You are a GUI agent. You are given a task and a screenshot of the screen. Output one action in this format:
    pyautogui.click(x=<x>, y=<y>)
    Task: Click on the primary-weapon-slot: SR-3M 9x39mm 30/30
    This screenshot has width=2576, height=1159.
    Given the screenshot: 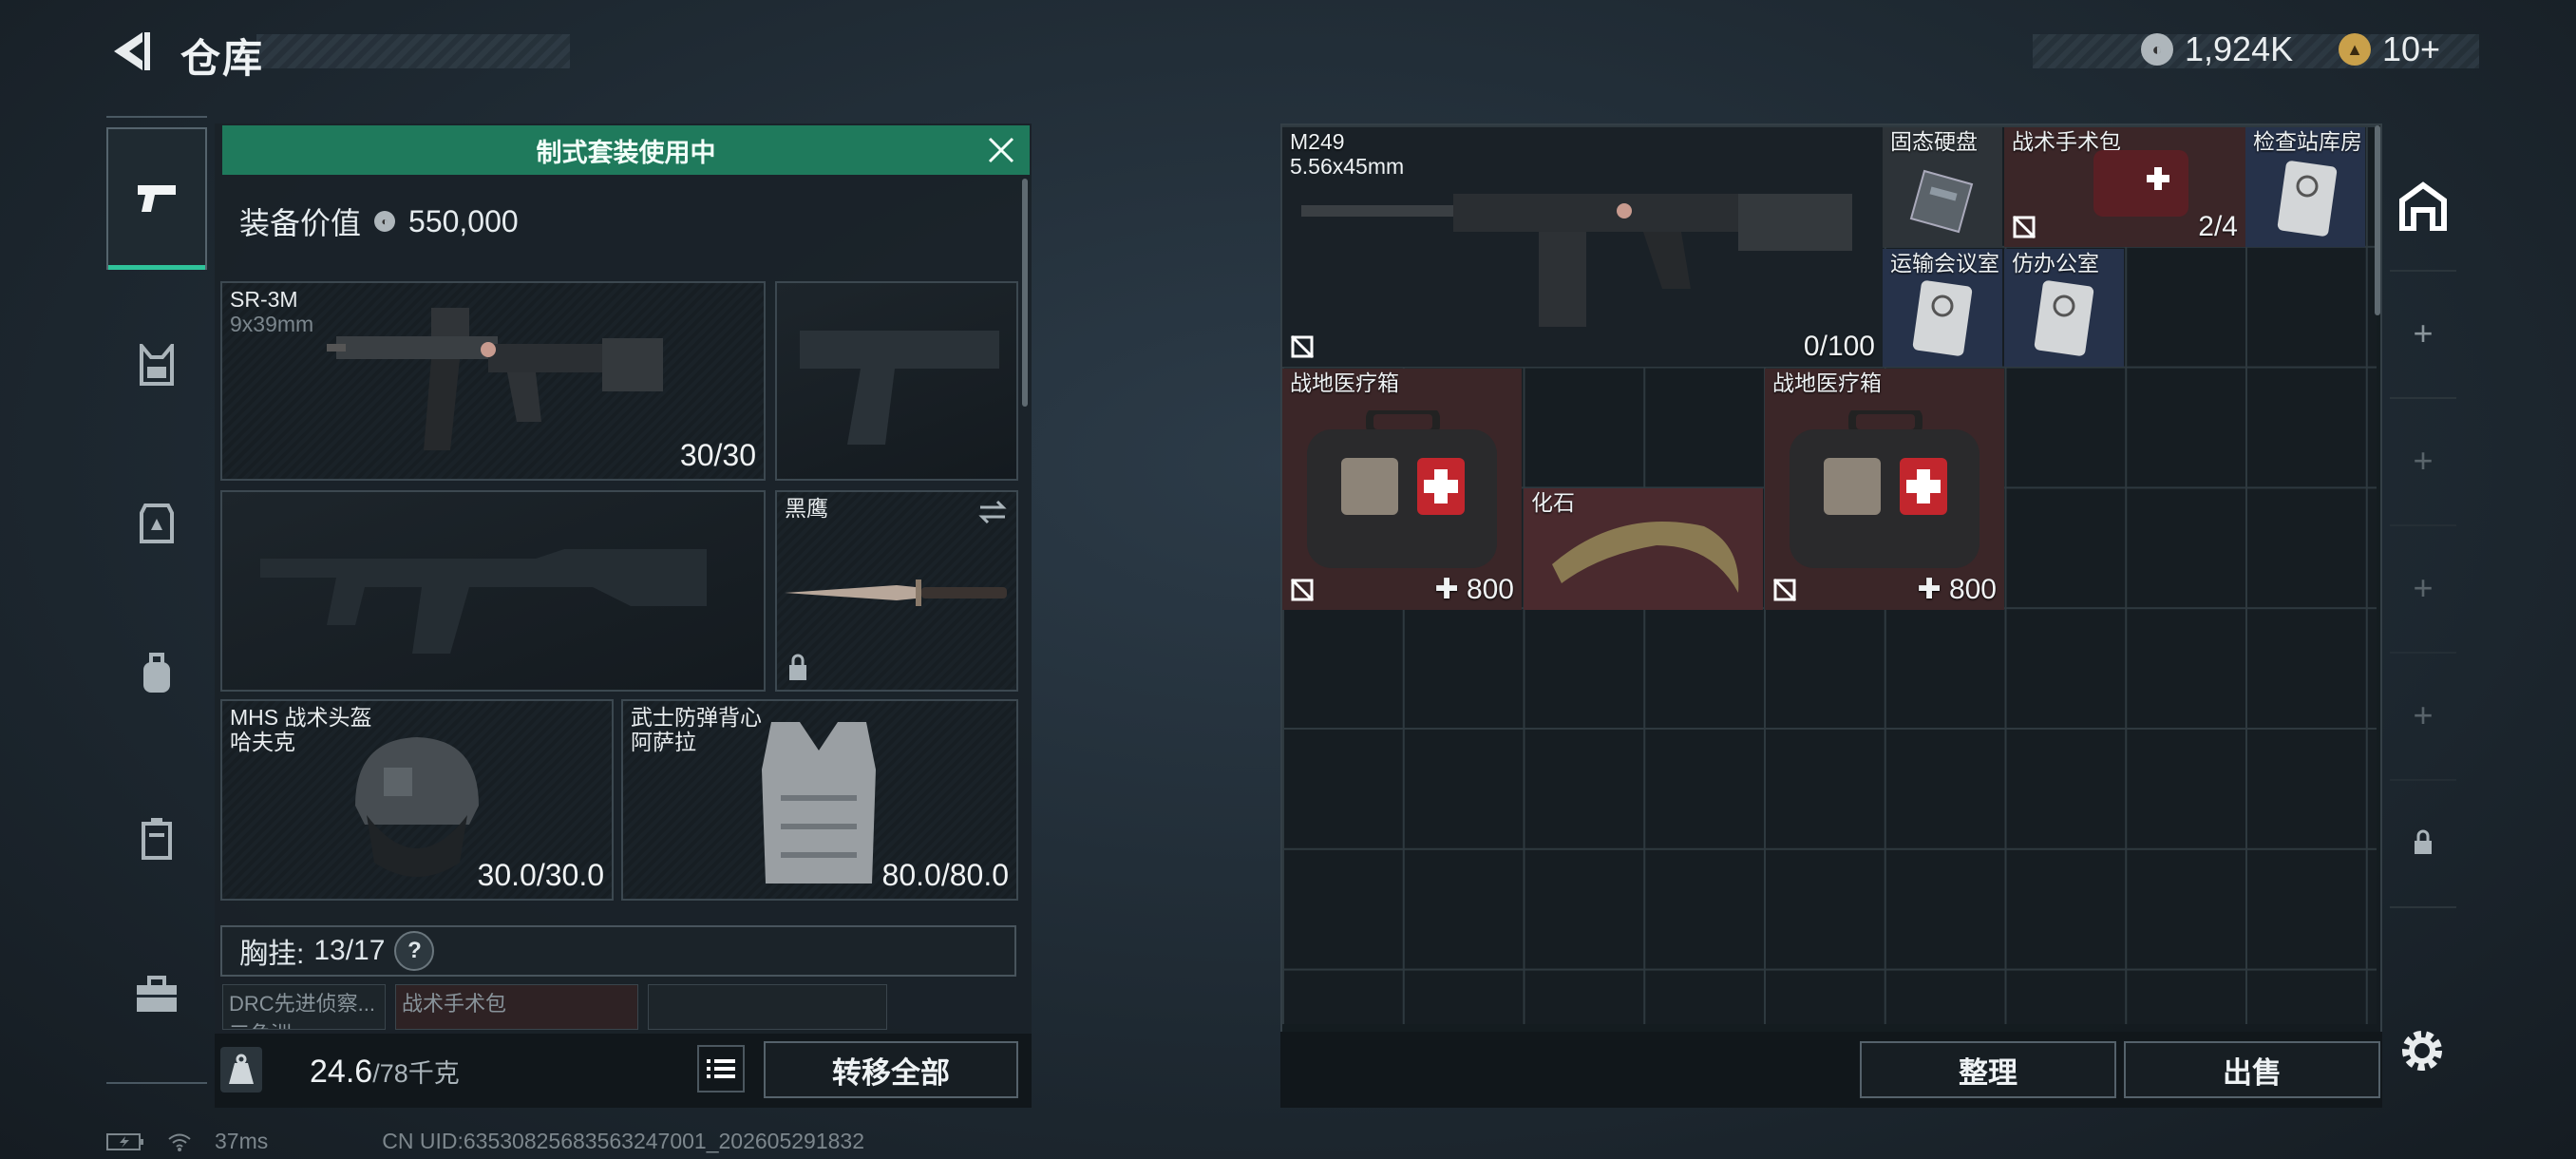 What is the action you would take?
    pyautogui.click(x=493, y=381)
    